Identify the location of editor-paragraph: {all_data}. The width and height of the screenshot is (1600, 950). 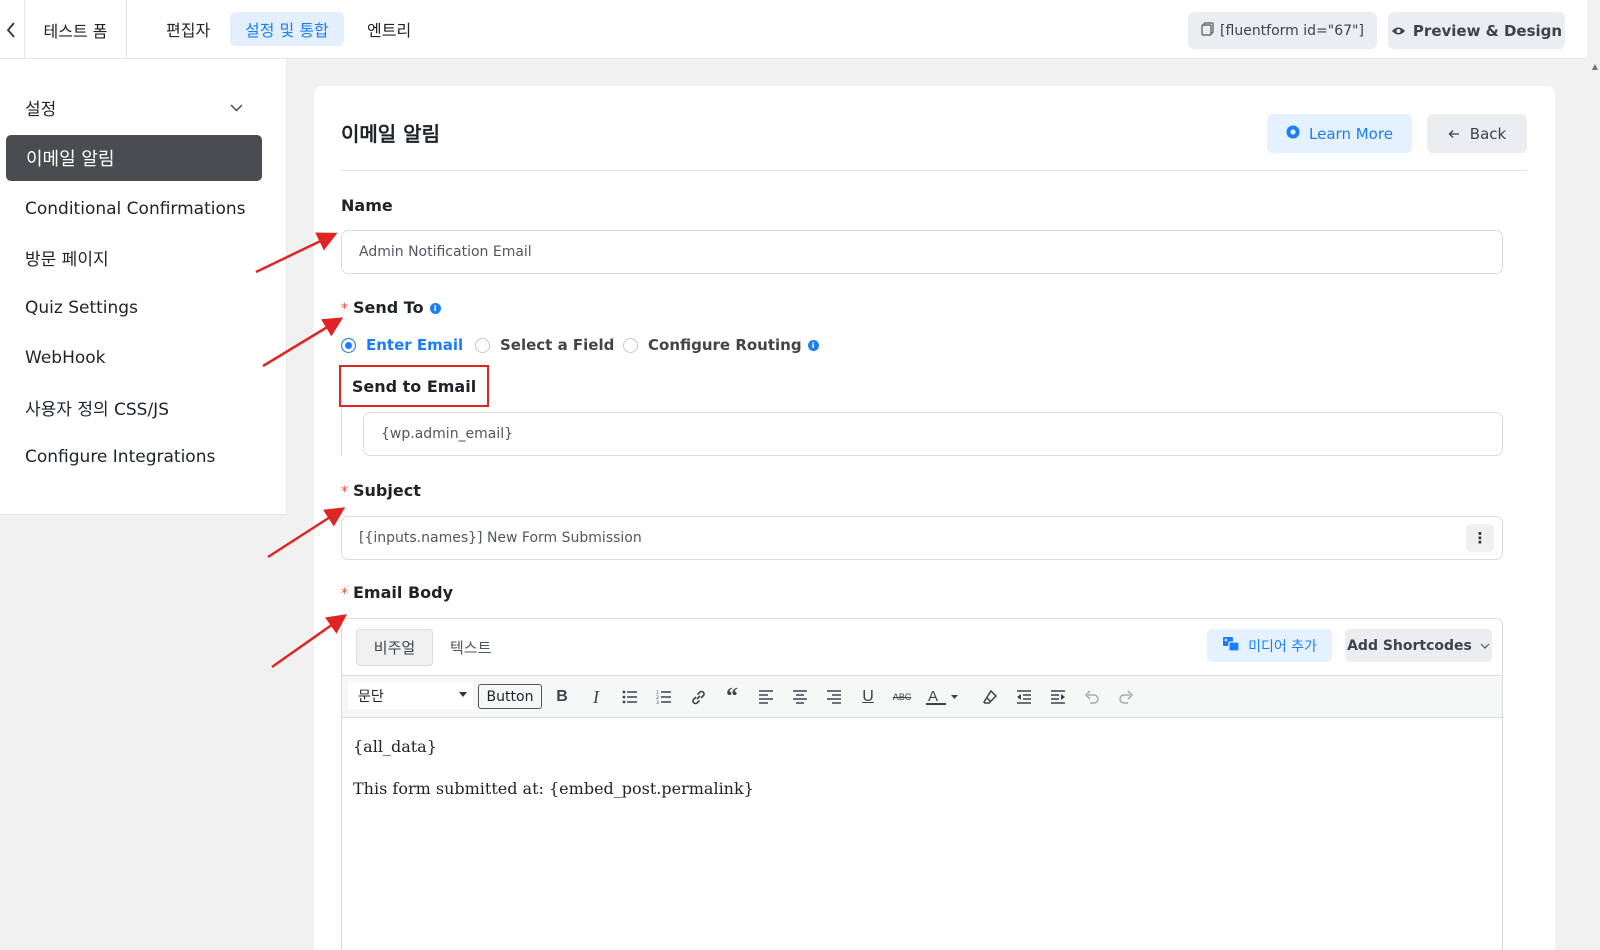
(395, 746).